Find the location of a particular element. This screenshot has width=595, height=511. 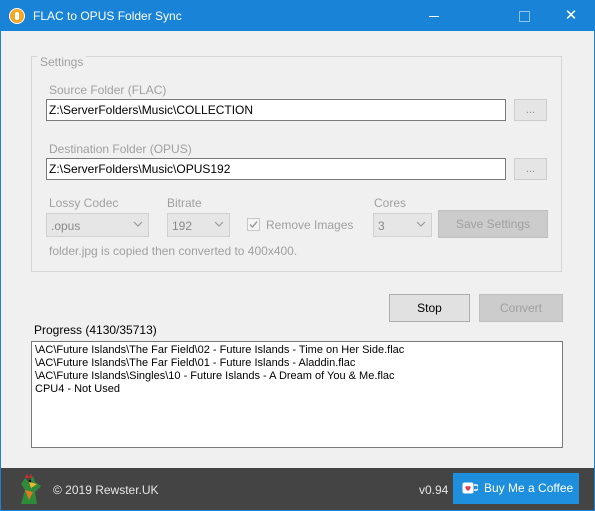

close-button: ✕ is located at coordinates (571, 16).